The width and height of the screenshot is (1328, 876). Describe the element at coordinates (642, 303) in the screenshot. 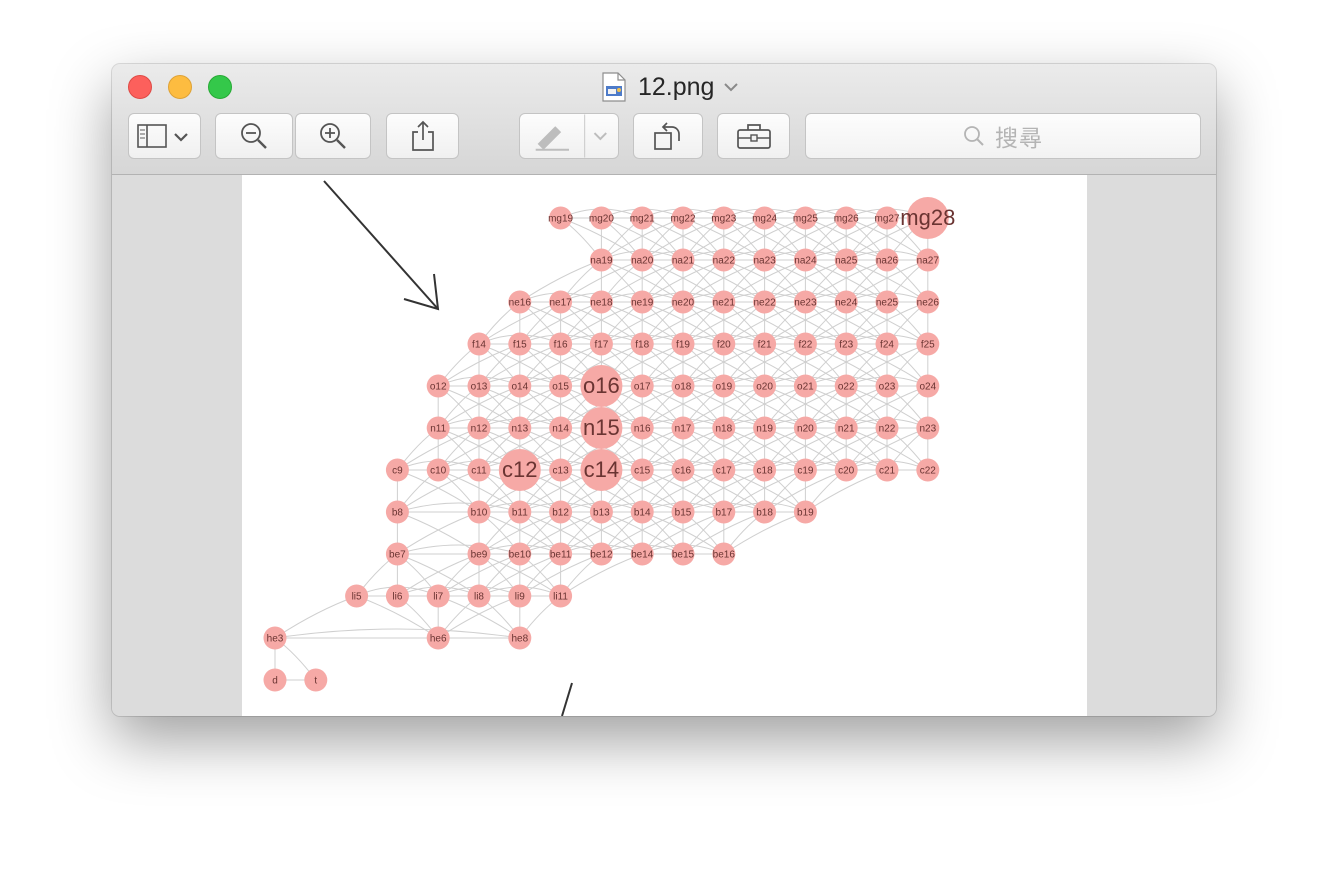

I see `node-label: ne19` at that location.